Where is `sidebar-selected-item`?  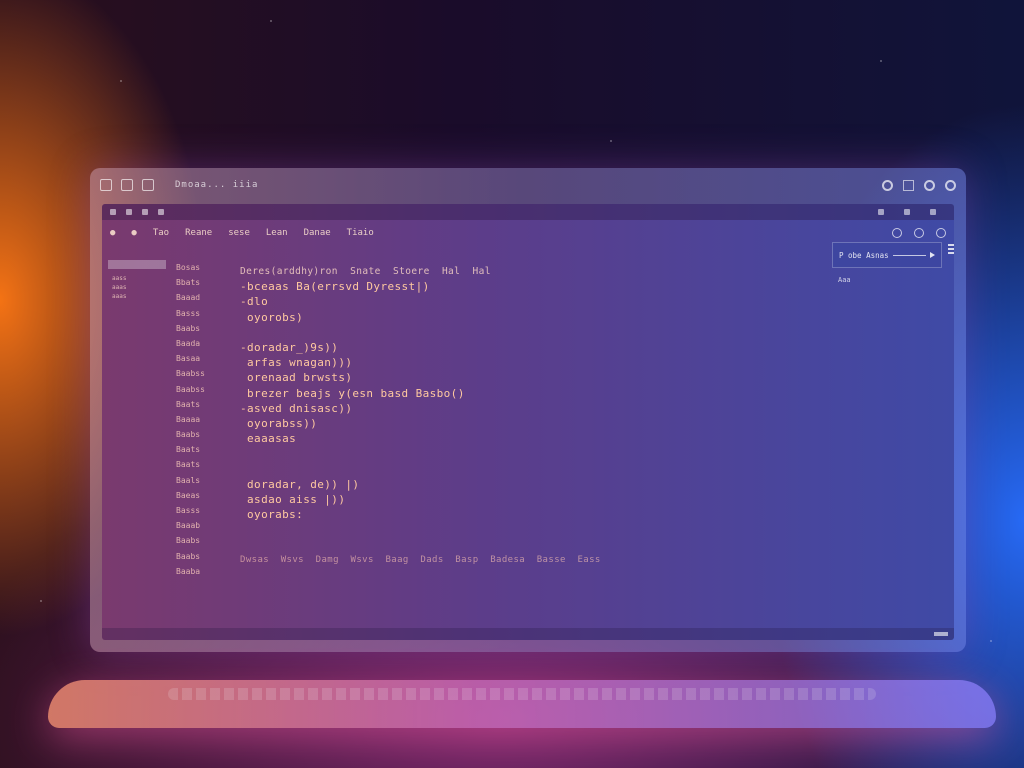
sidebar-selected-item is located at coordinates (137, 264).